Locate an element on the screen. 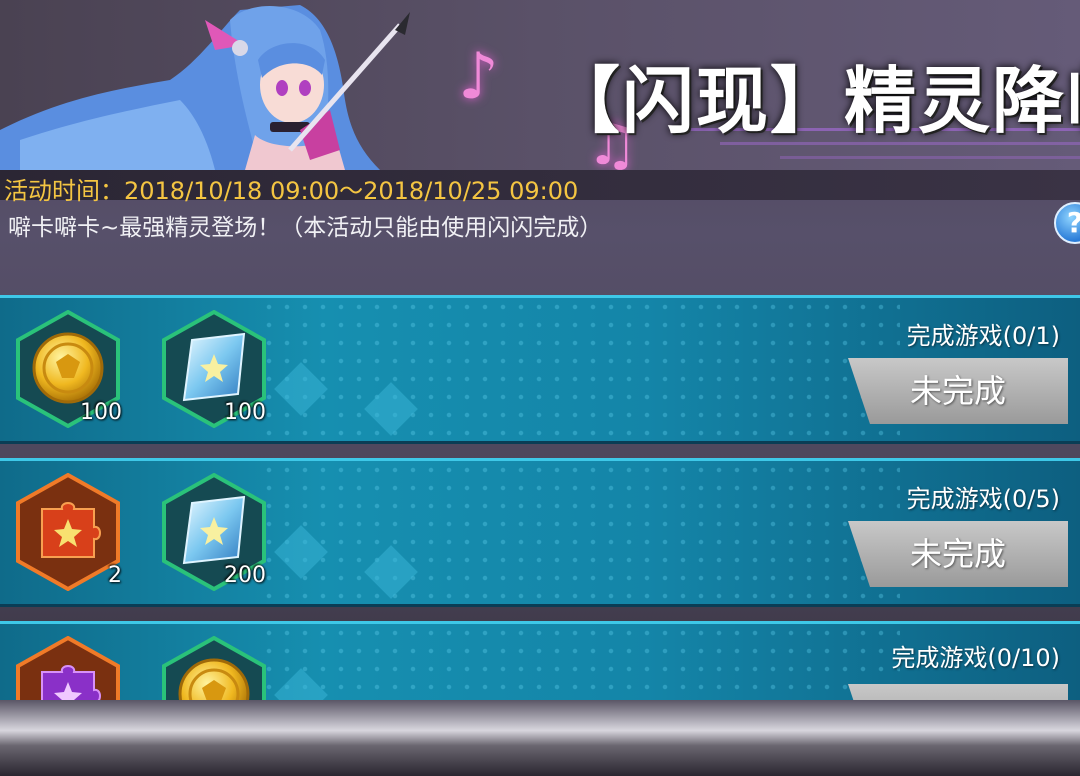 This screenshot has height=776, width=1080. gold-coin-icon is located at coordinates (214, 670).